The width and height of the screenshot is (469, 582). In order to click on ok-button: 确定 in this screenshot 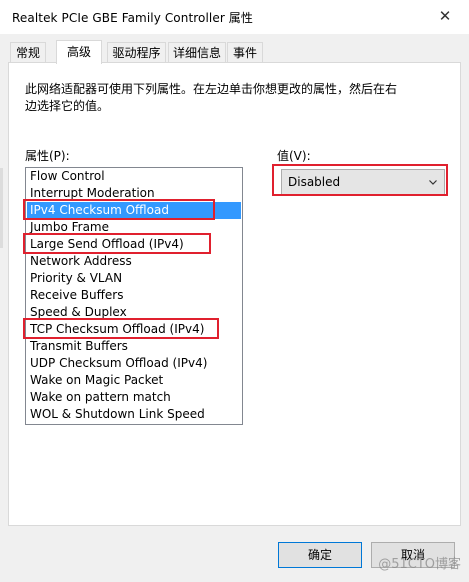, I will do `click(320, 555)`.